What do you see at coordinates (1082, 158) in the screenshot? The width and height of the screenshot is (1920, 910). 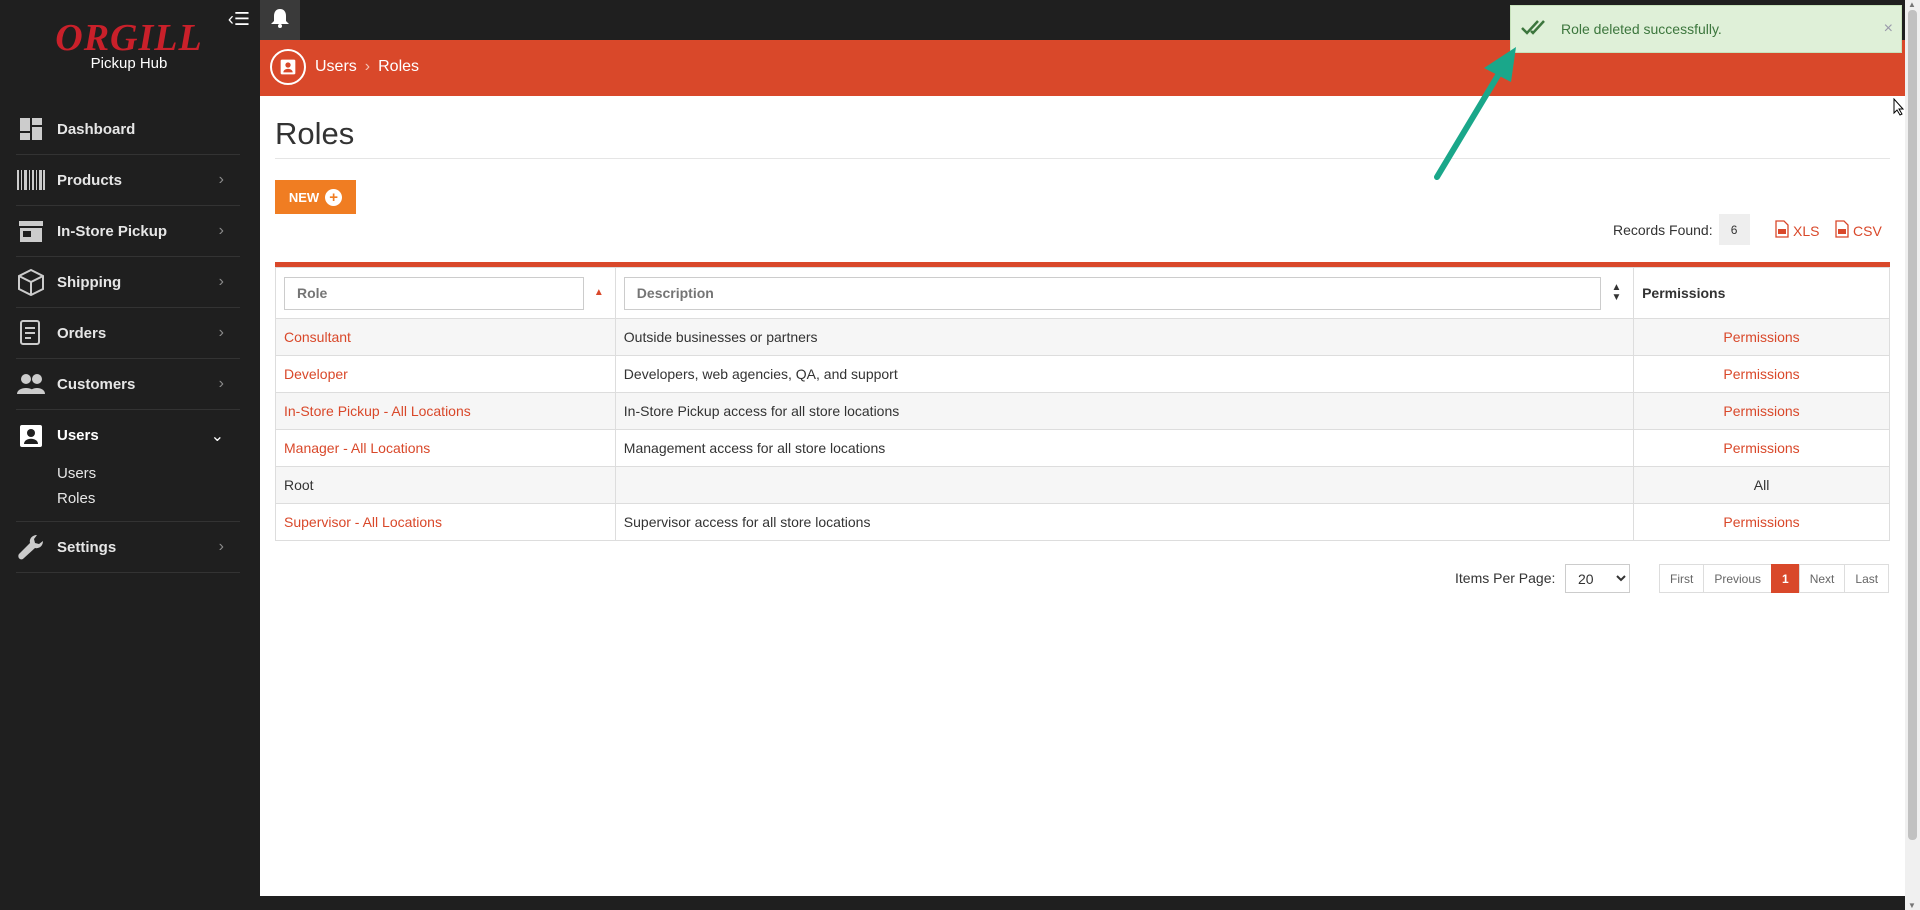 I see `divider` at bounding box center [1082, 158].